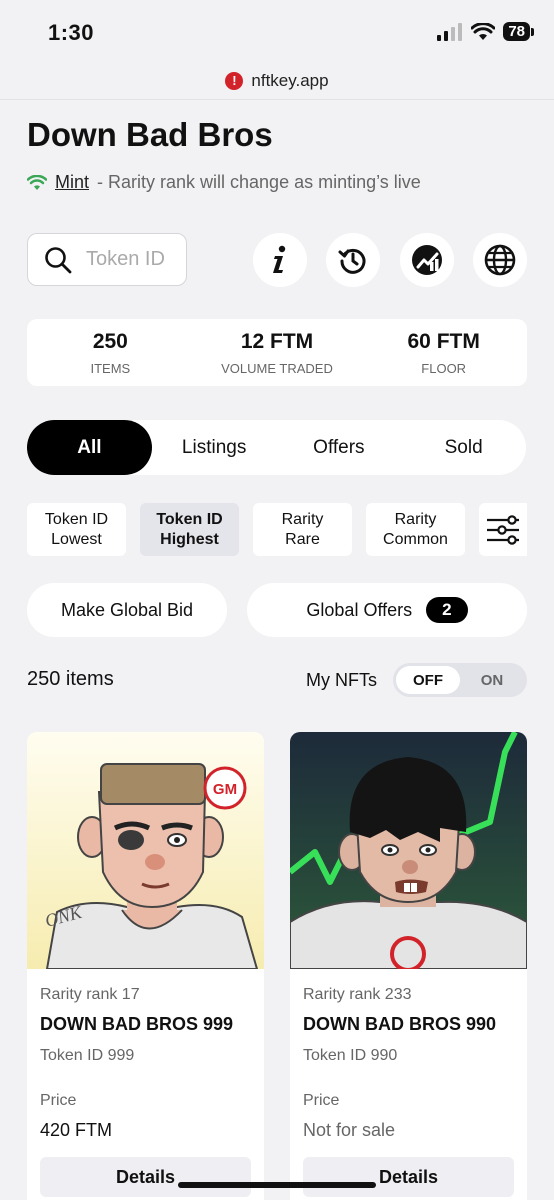 This screenshot has width=554, height=1200. What do you see at coordinates (131, 259) in the screenshot?
I see `token-id-input` at bounding box center [131, 259].